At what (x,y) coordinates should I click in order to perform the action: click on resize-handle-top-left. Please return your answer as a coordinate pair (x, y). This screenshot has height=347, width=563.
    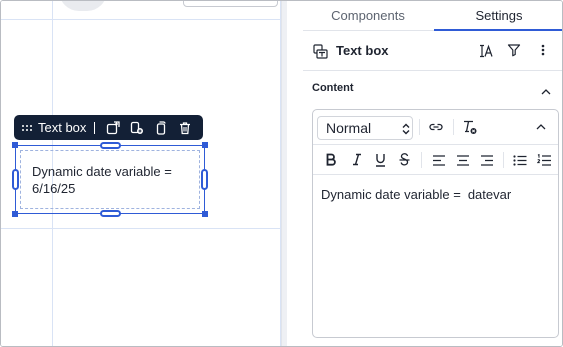
    Looking at the image, I should click on (15, 145).